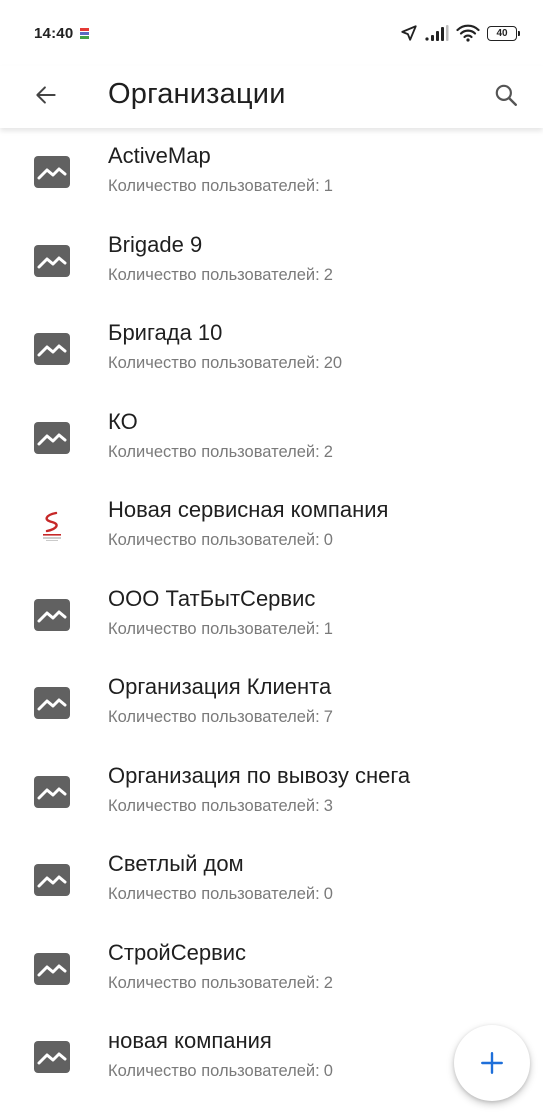  What do you see at coordinates (271, 261) in the screenshot?
I see `list-item: Brigade 9 Количество пользователей: 2` at bounding box center [271, 261].